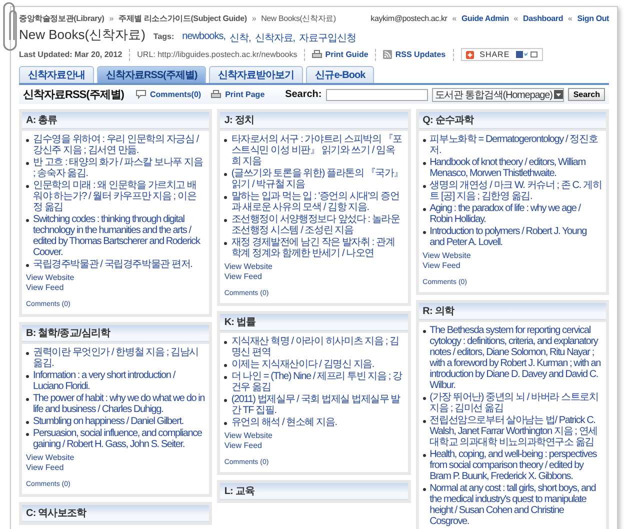 This screenshot has height=529, width=629. Describe the element at coordinates (593, 18) in the screenshot. I see `account-link: Sign Out` at that location.